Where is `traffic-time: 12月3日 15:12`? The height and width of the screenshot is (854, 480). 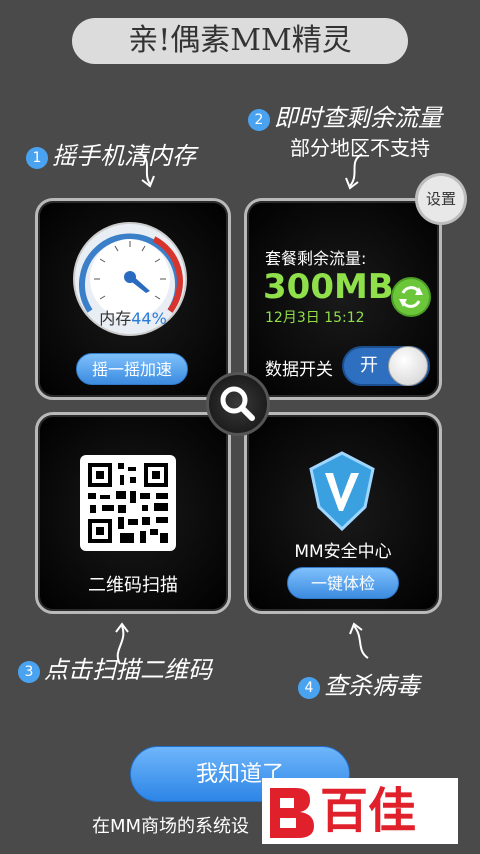
traffic-time: 12月3日 15:12 is located at coordinates (315, 318).